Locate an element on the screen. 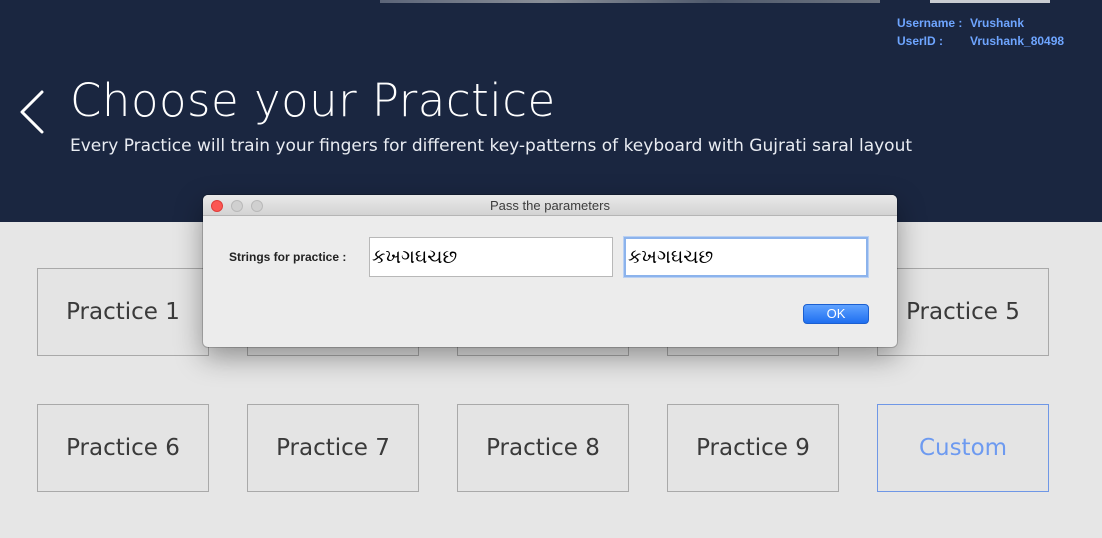 The image size is (1102, 538). practice-8-button: Practice 8 is located at coordinates (543, 448).